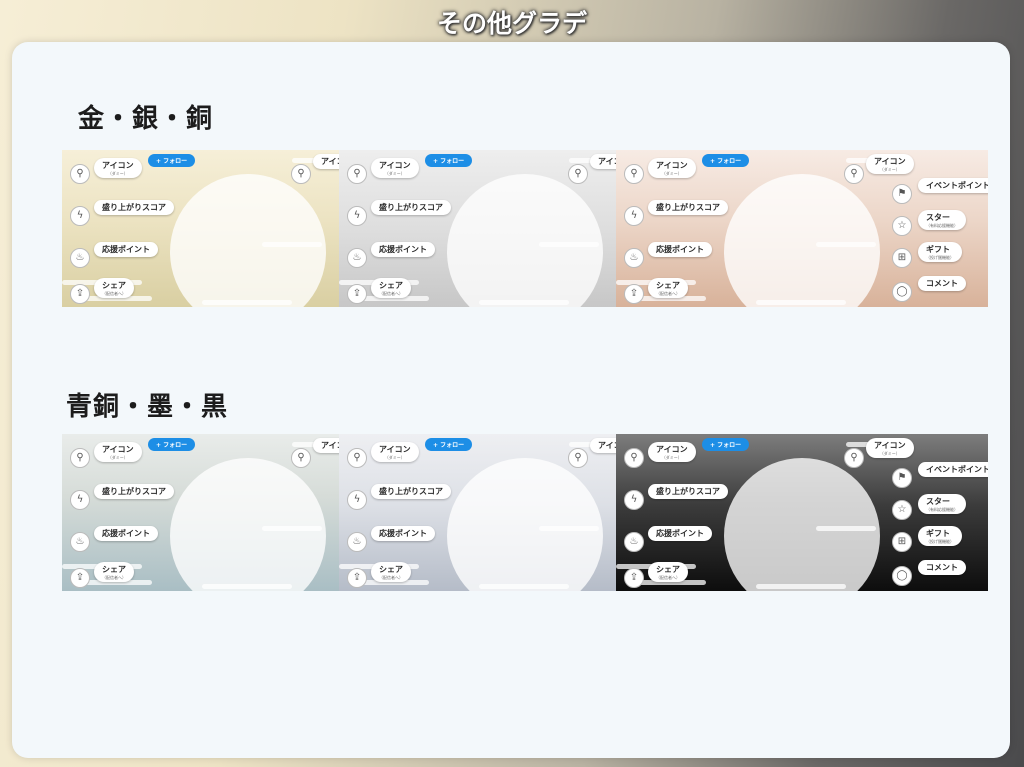 This screenshot has height=767, width=1024. I want to click on star-icon: ☆, so click(902, 510).